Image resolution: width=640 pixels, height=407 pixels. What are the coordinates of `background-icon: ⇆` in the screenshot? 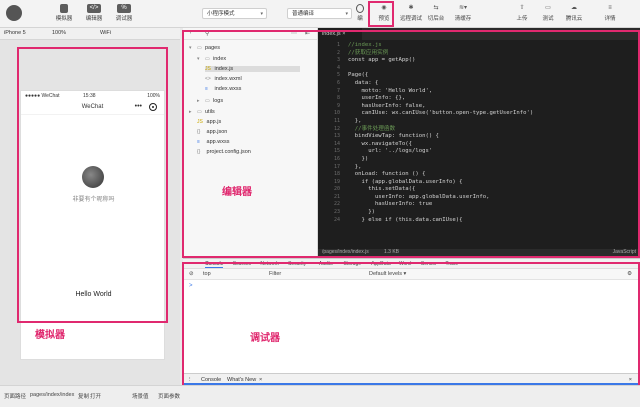 It's located at (436, 8).